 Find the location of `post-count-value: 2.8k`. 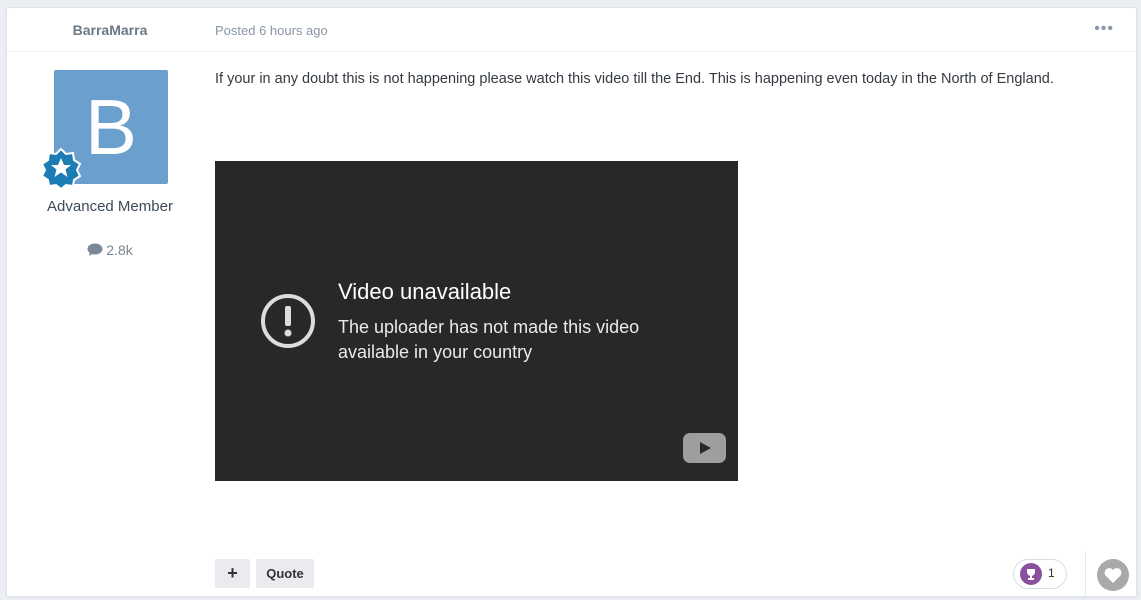

post-count-value: 2.8k is located at coordinates (119, 250).